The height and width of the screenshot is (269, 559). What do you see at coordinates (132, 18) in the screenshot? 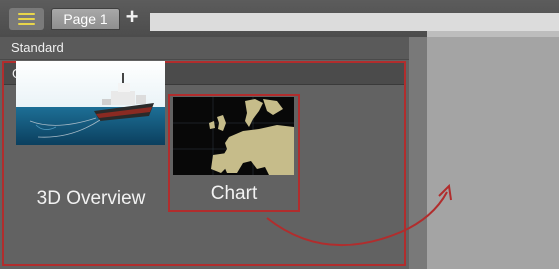
I see `add-tab-button: +` at bounding box center [132, 18].